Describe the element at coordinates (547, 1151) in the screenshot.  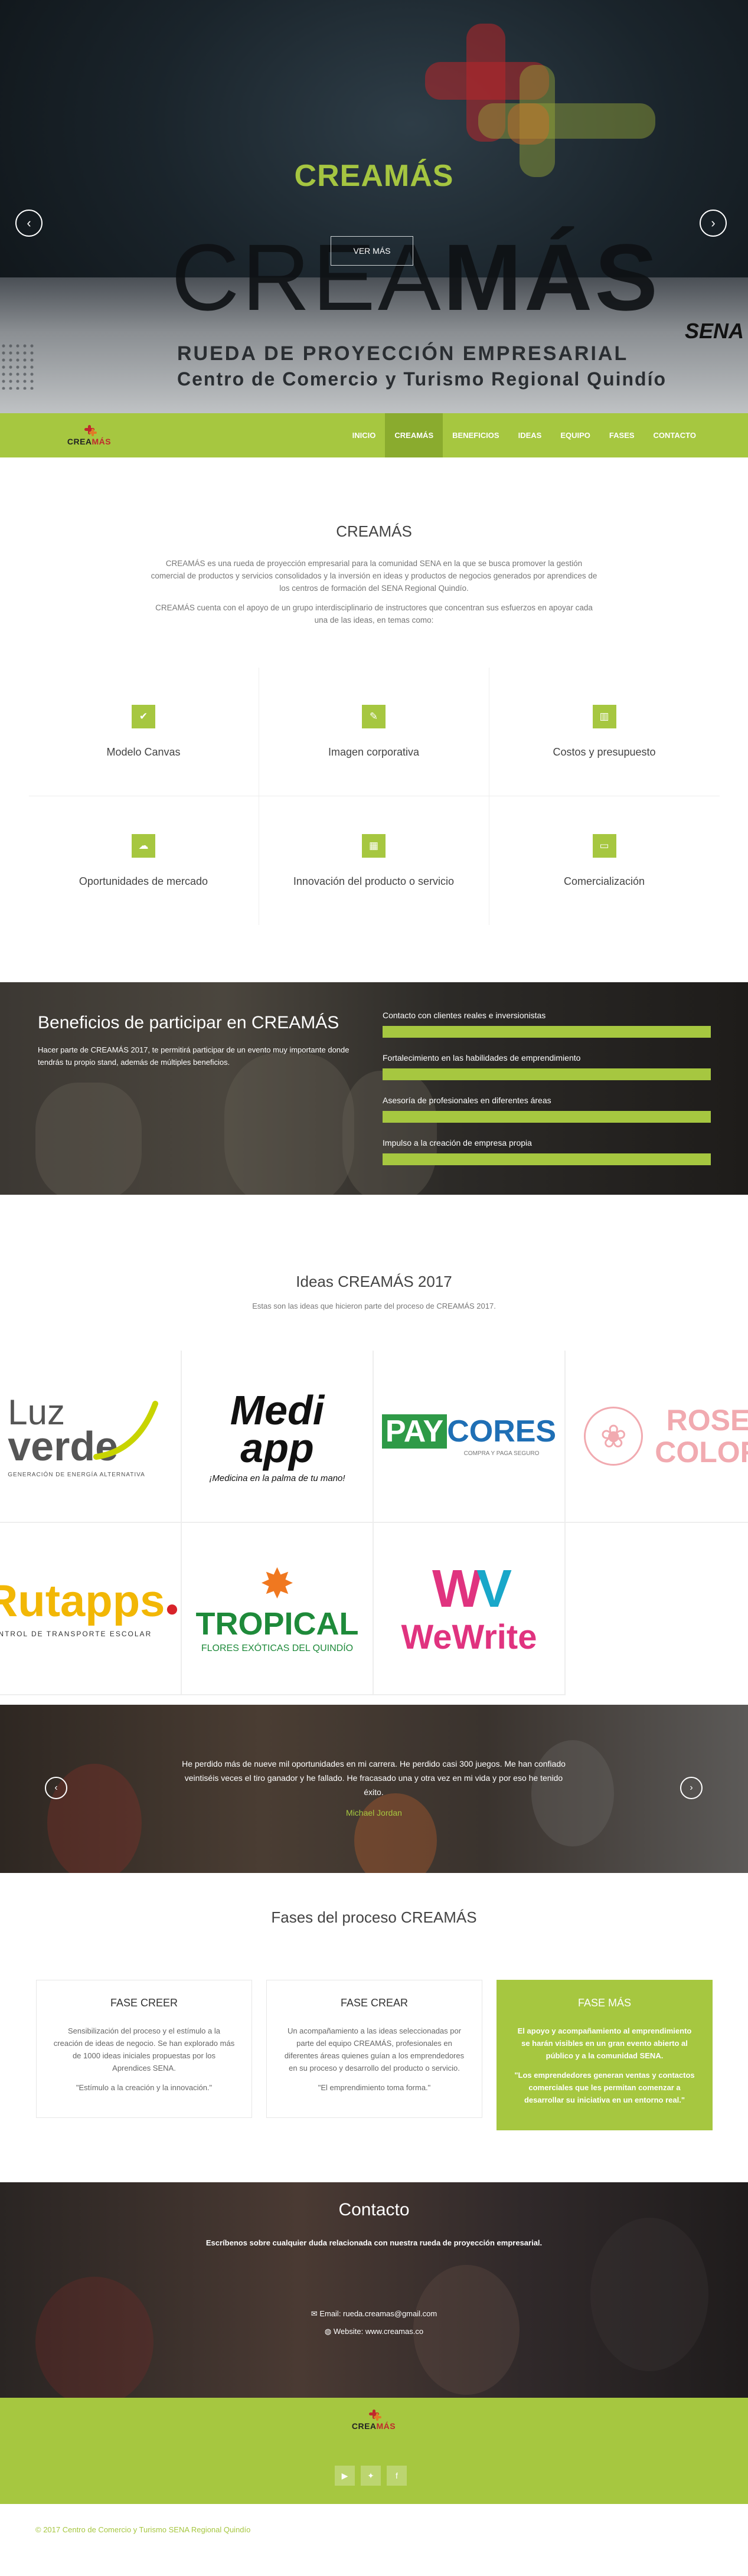
I see `benefit-bar: Impulso a la creación de empresa propia` at that location.